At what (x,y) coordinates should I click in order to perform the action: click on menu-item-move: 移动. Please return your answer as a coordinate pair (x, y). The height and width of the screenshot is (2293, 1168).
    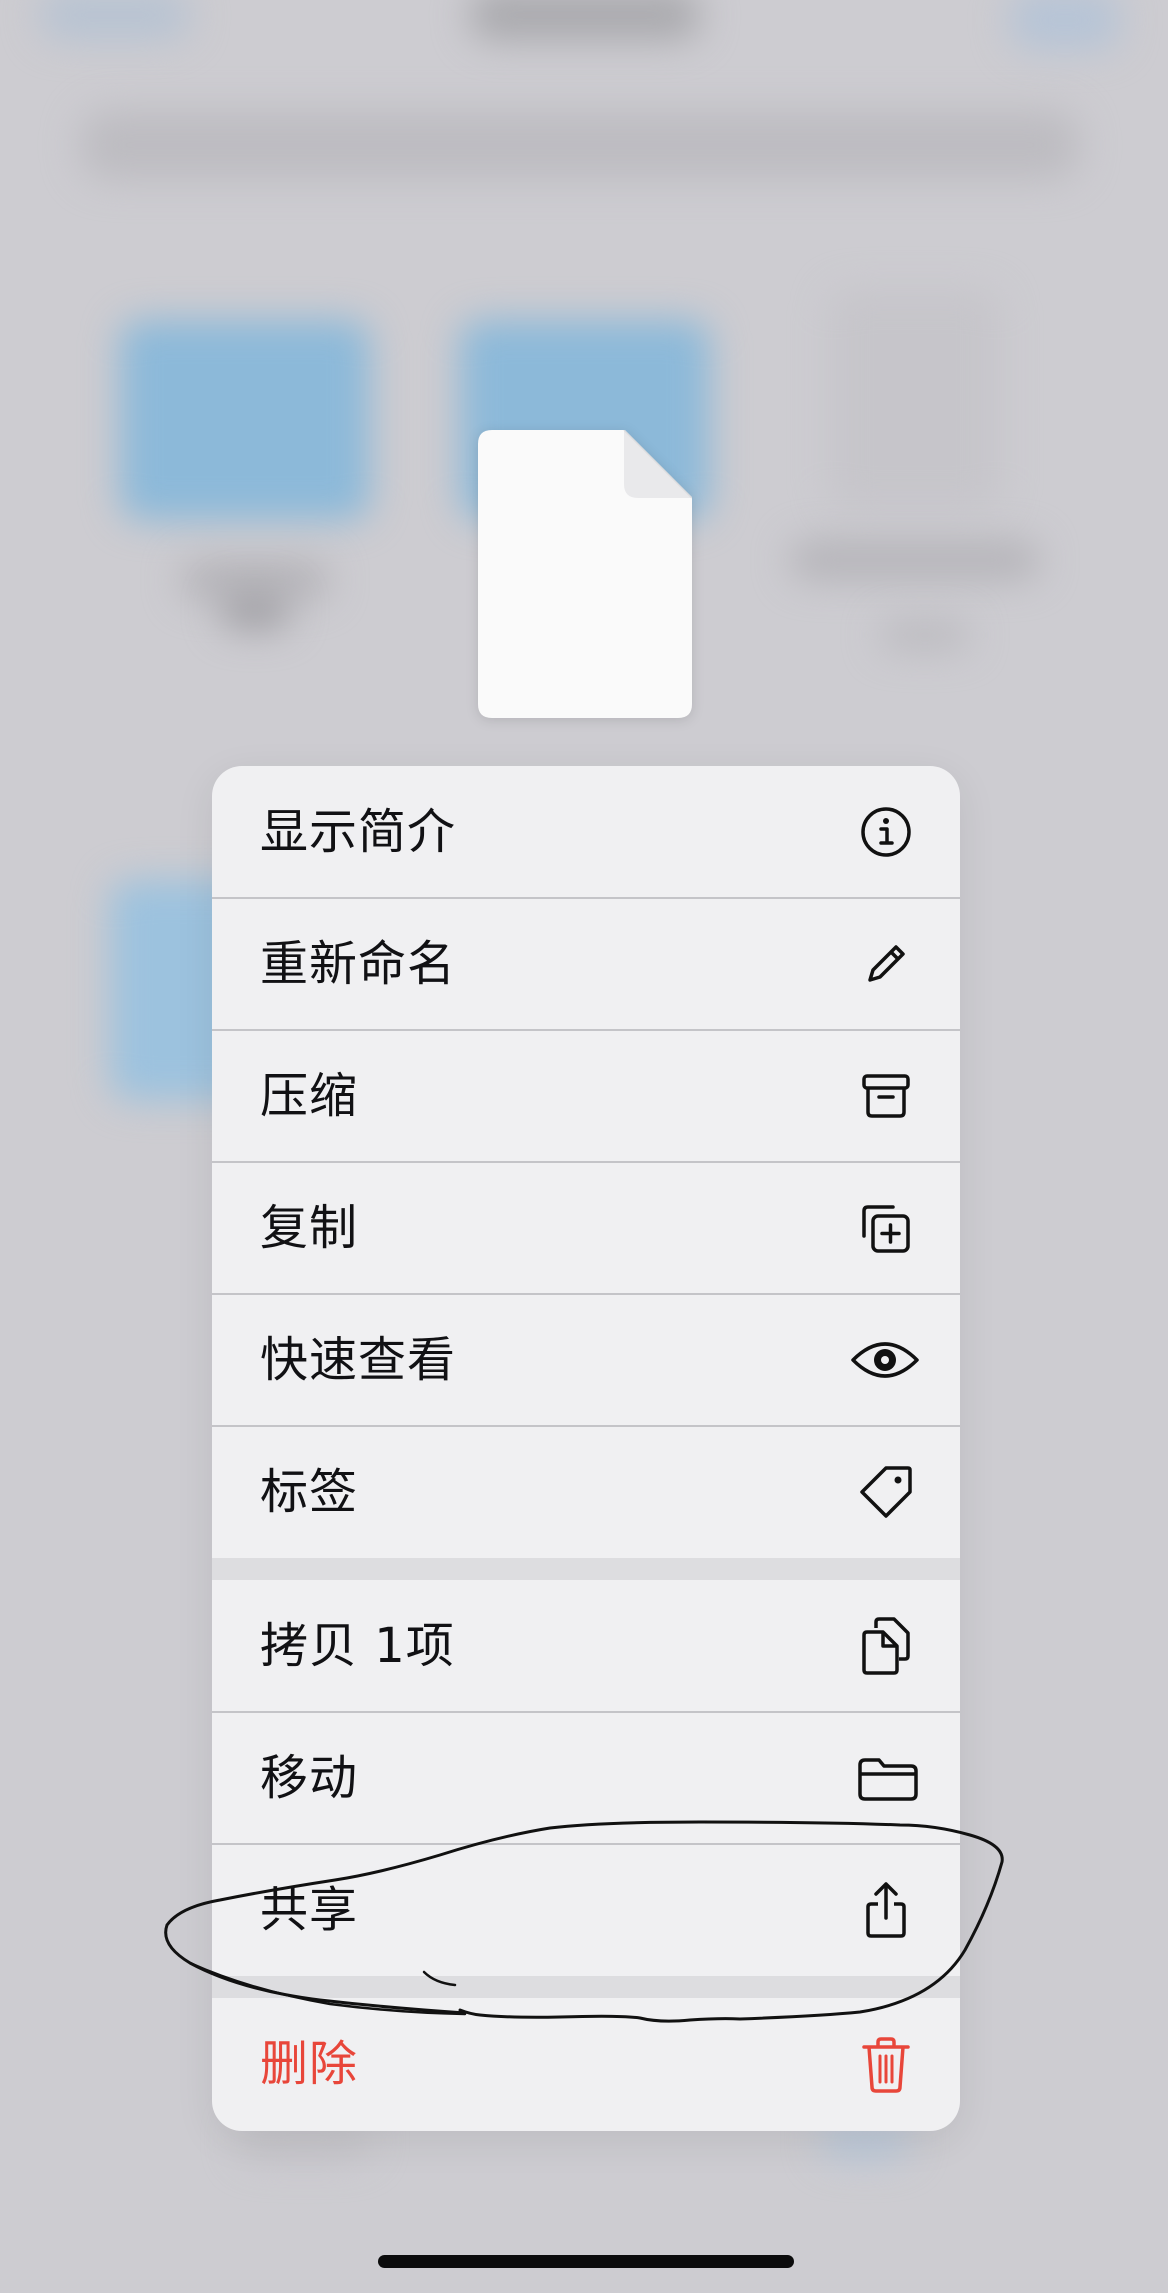
    Looking at the image, I should click on (586, 1778).